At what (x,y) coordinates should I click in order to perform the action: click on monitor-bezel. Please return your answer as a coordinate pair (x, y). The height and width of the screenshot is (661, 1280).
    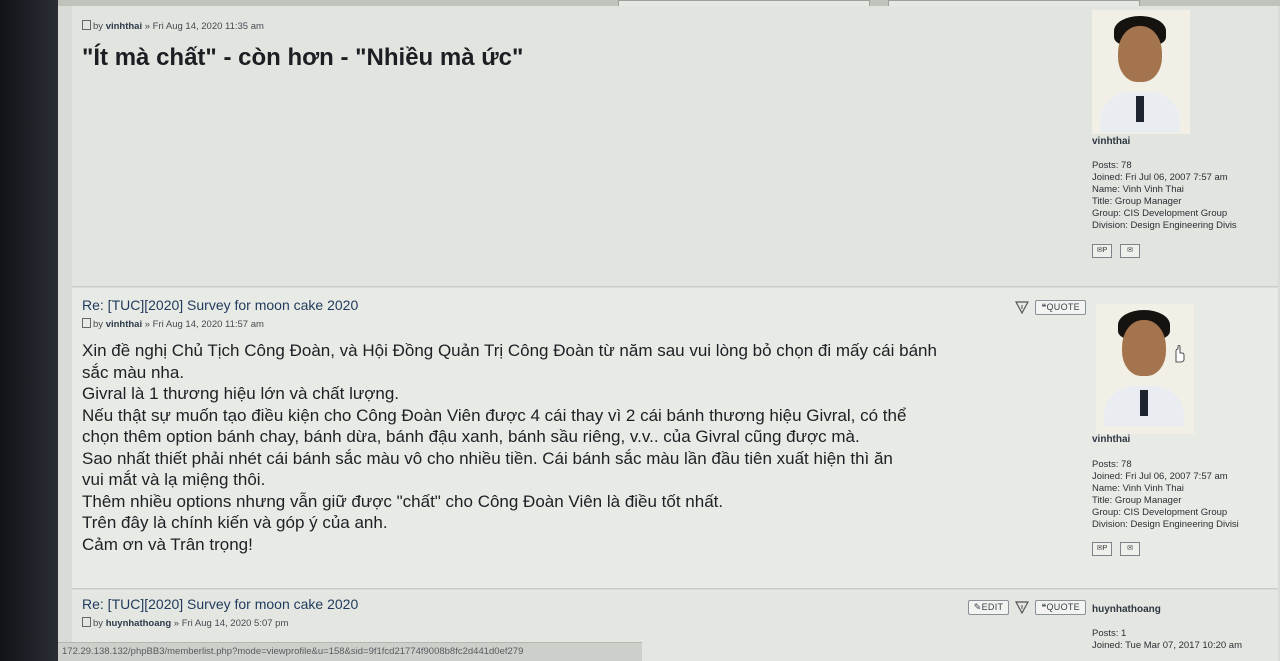
    Looking at the image, I should click on (29, 330).